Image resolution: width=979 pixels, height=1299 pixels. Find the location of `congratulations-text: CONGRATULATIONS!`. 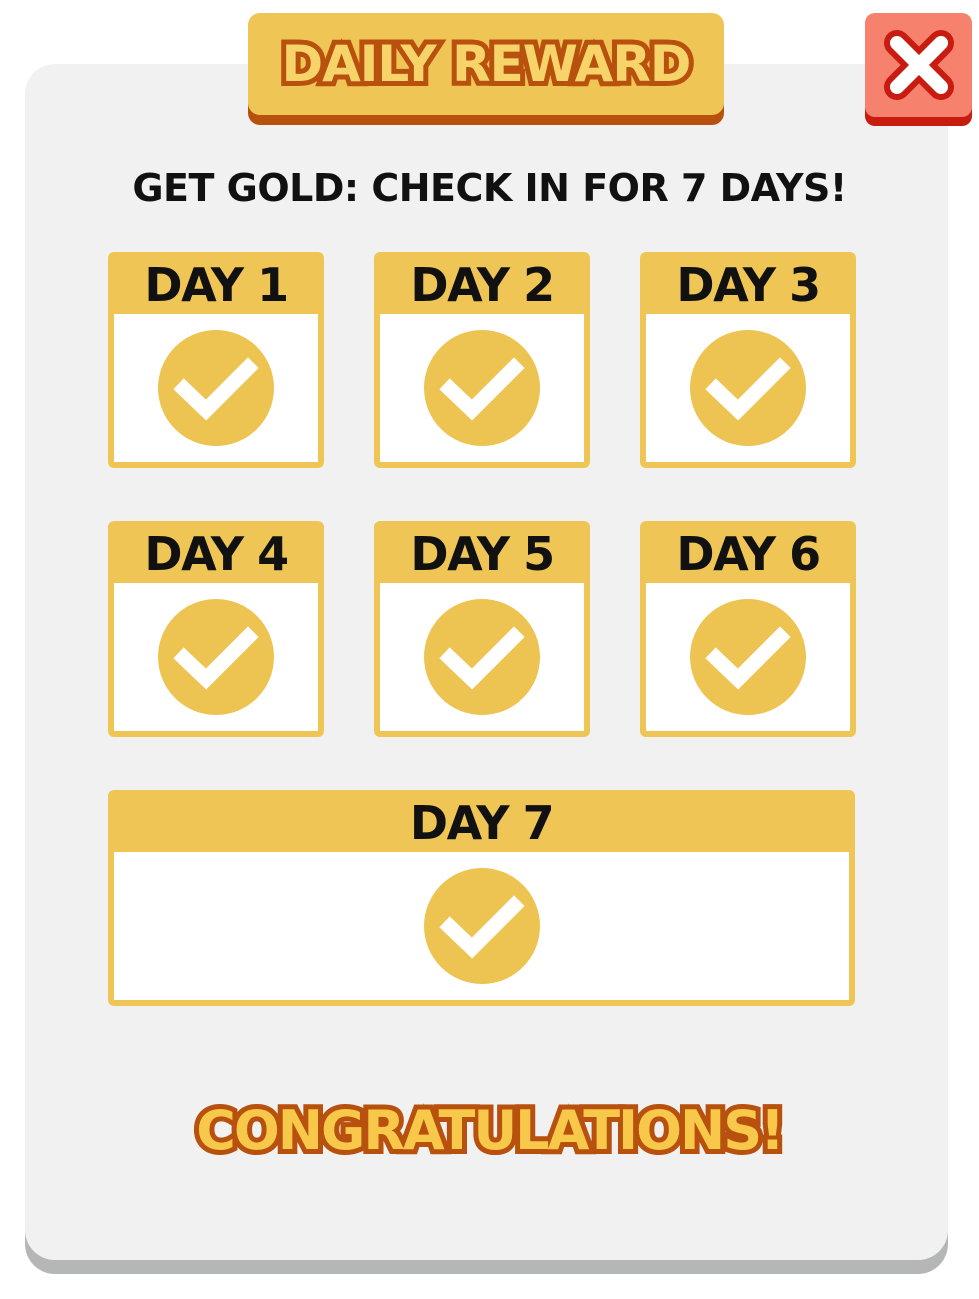

congratulations-text: CONGRATULATIONS! is located at coordinates (490, 1130).